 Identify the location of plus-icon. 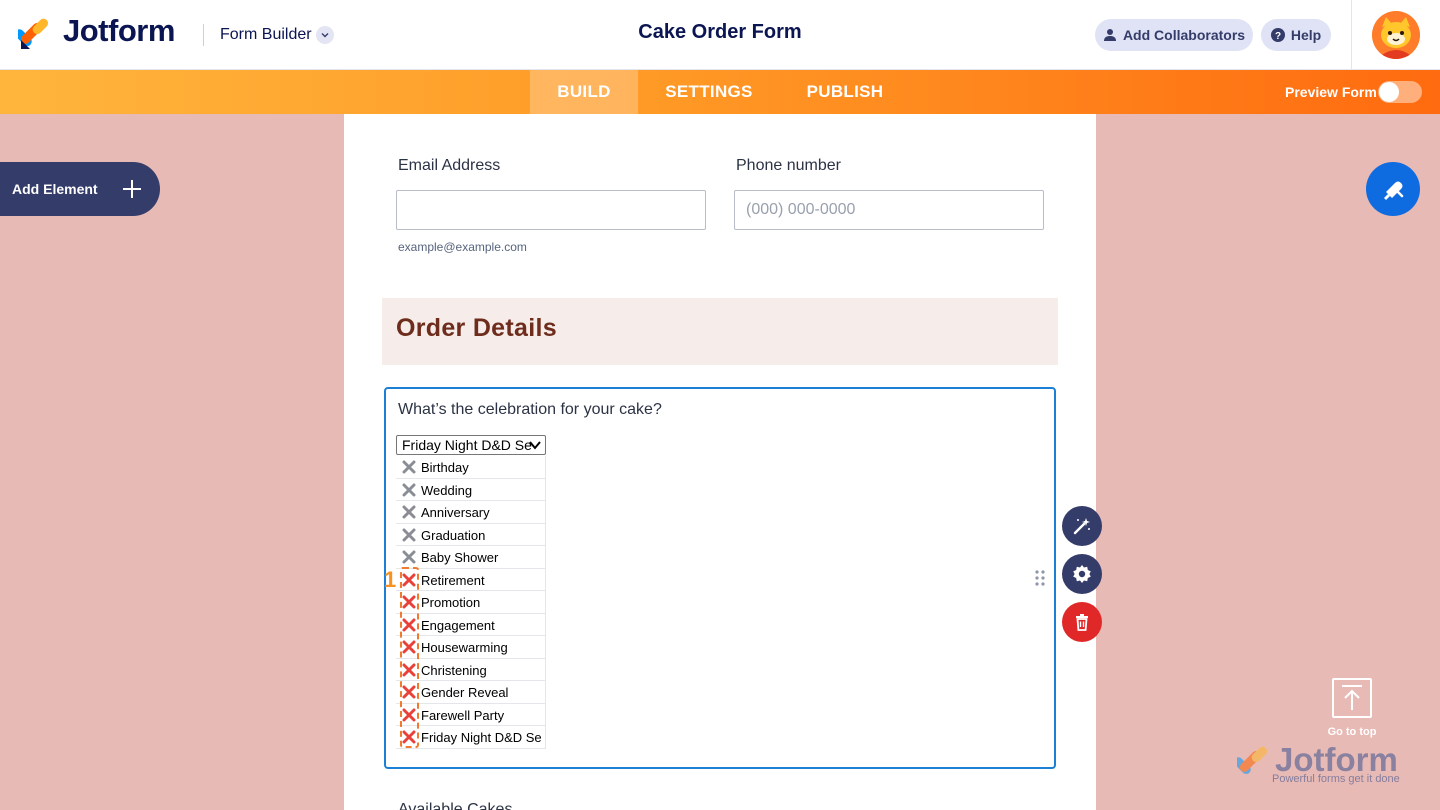
(132, 189).